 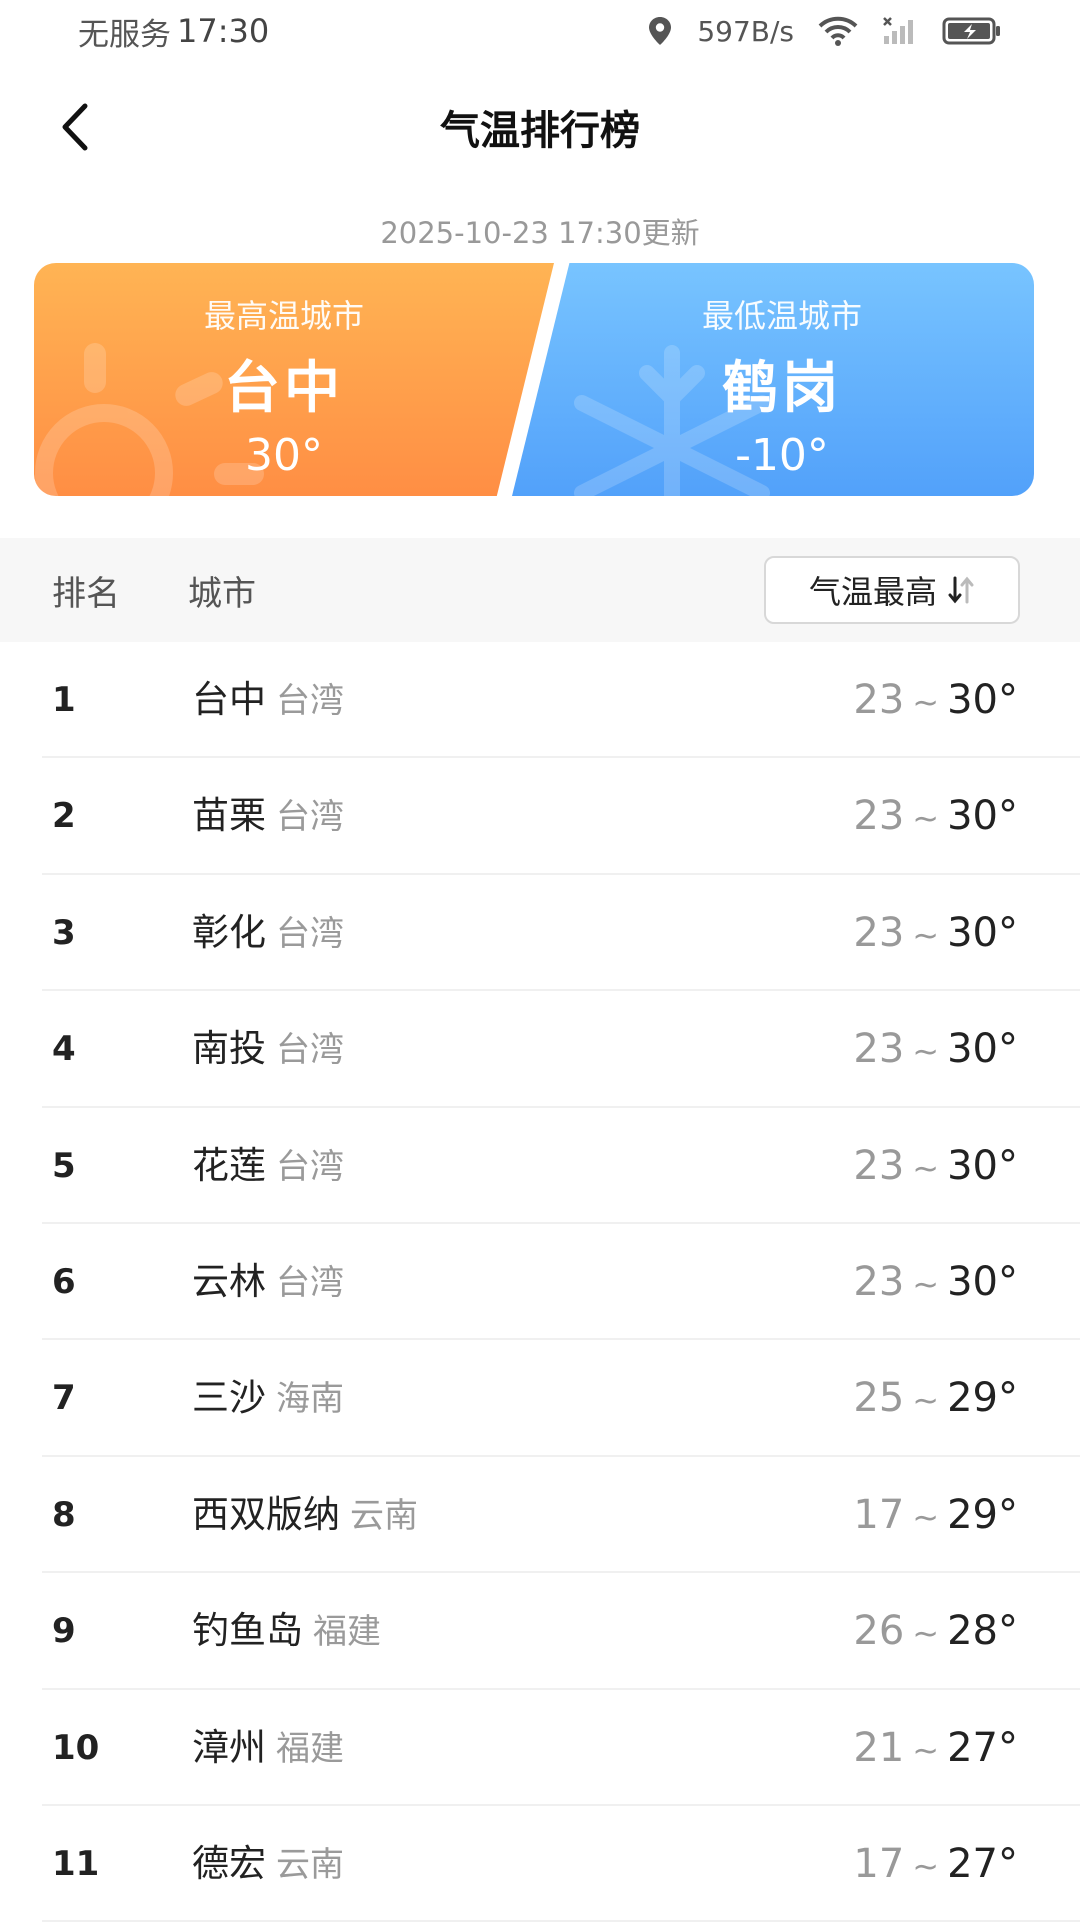 I want to click on signal-icon, so click(x=900, y=31).